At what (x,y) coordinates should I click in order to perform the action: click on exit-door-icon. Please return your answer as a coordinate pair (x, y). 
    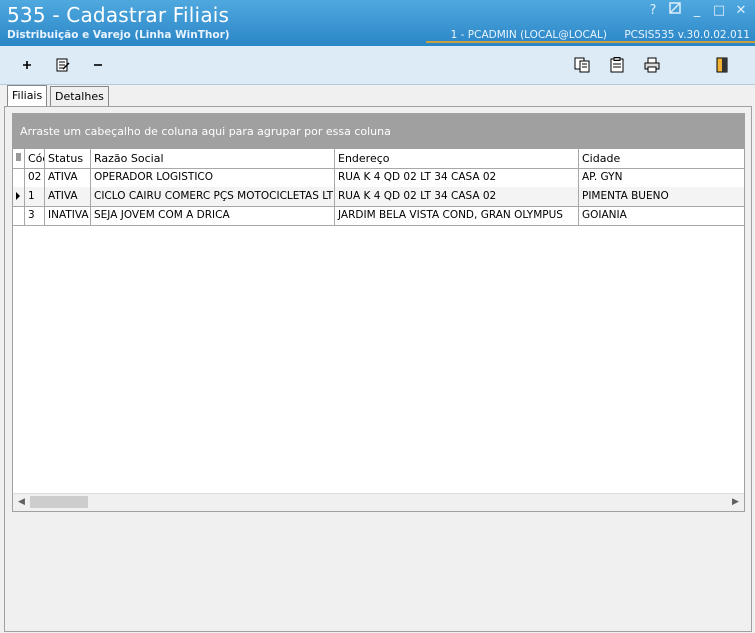
    Looking at the image, I should click on (722, 65).